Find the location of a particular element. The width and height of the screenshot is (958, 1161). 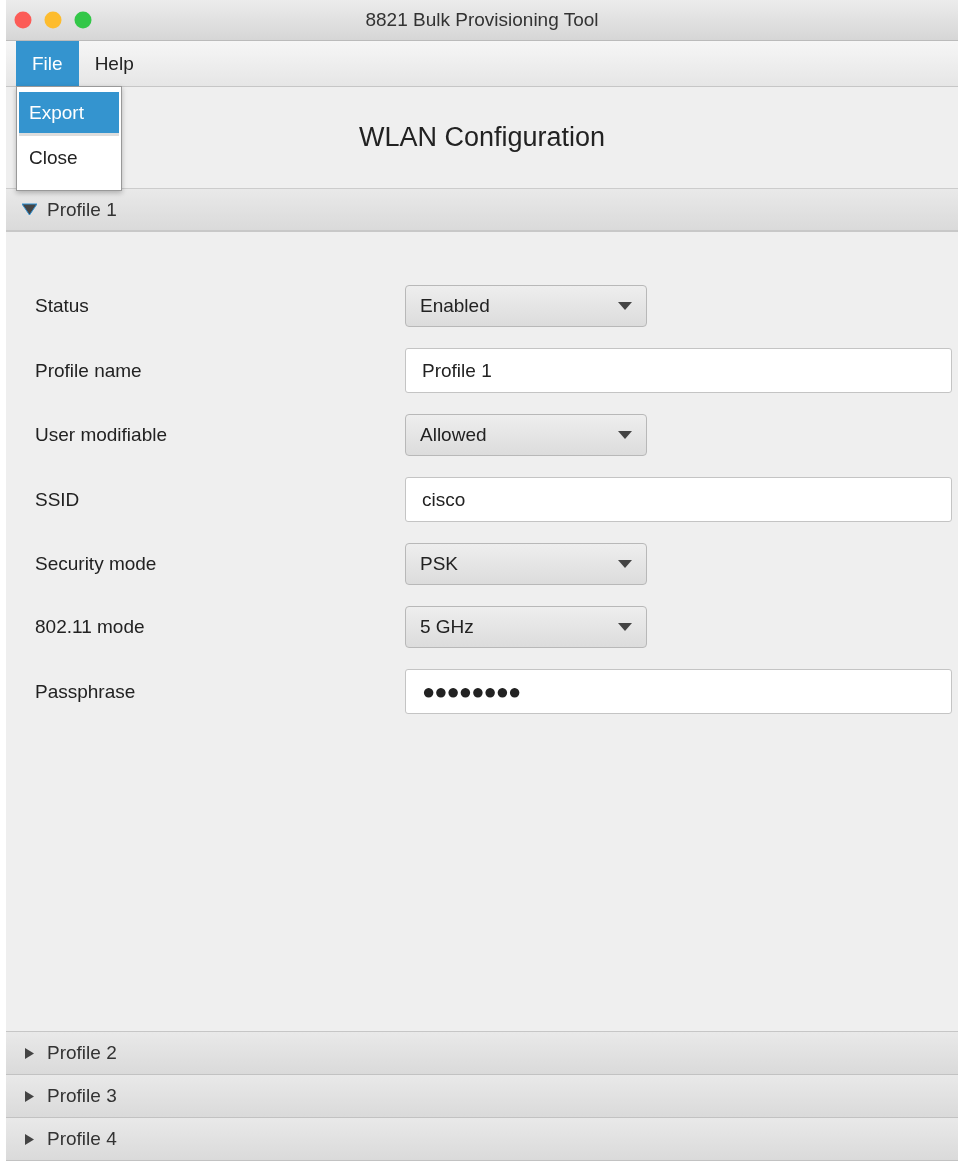

input-field: Profile 1 is located at coordinates (678, 370).